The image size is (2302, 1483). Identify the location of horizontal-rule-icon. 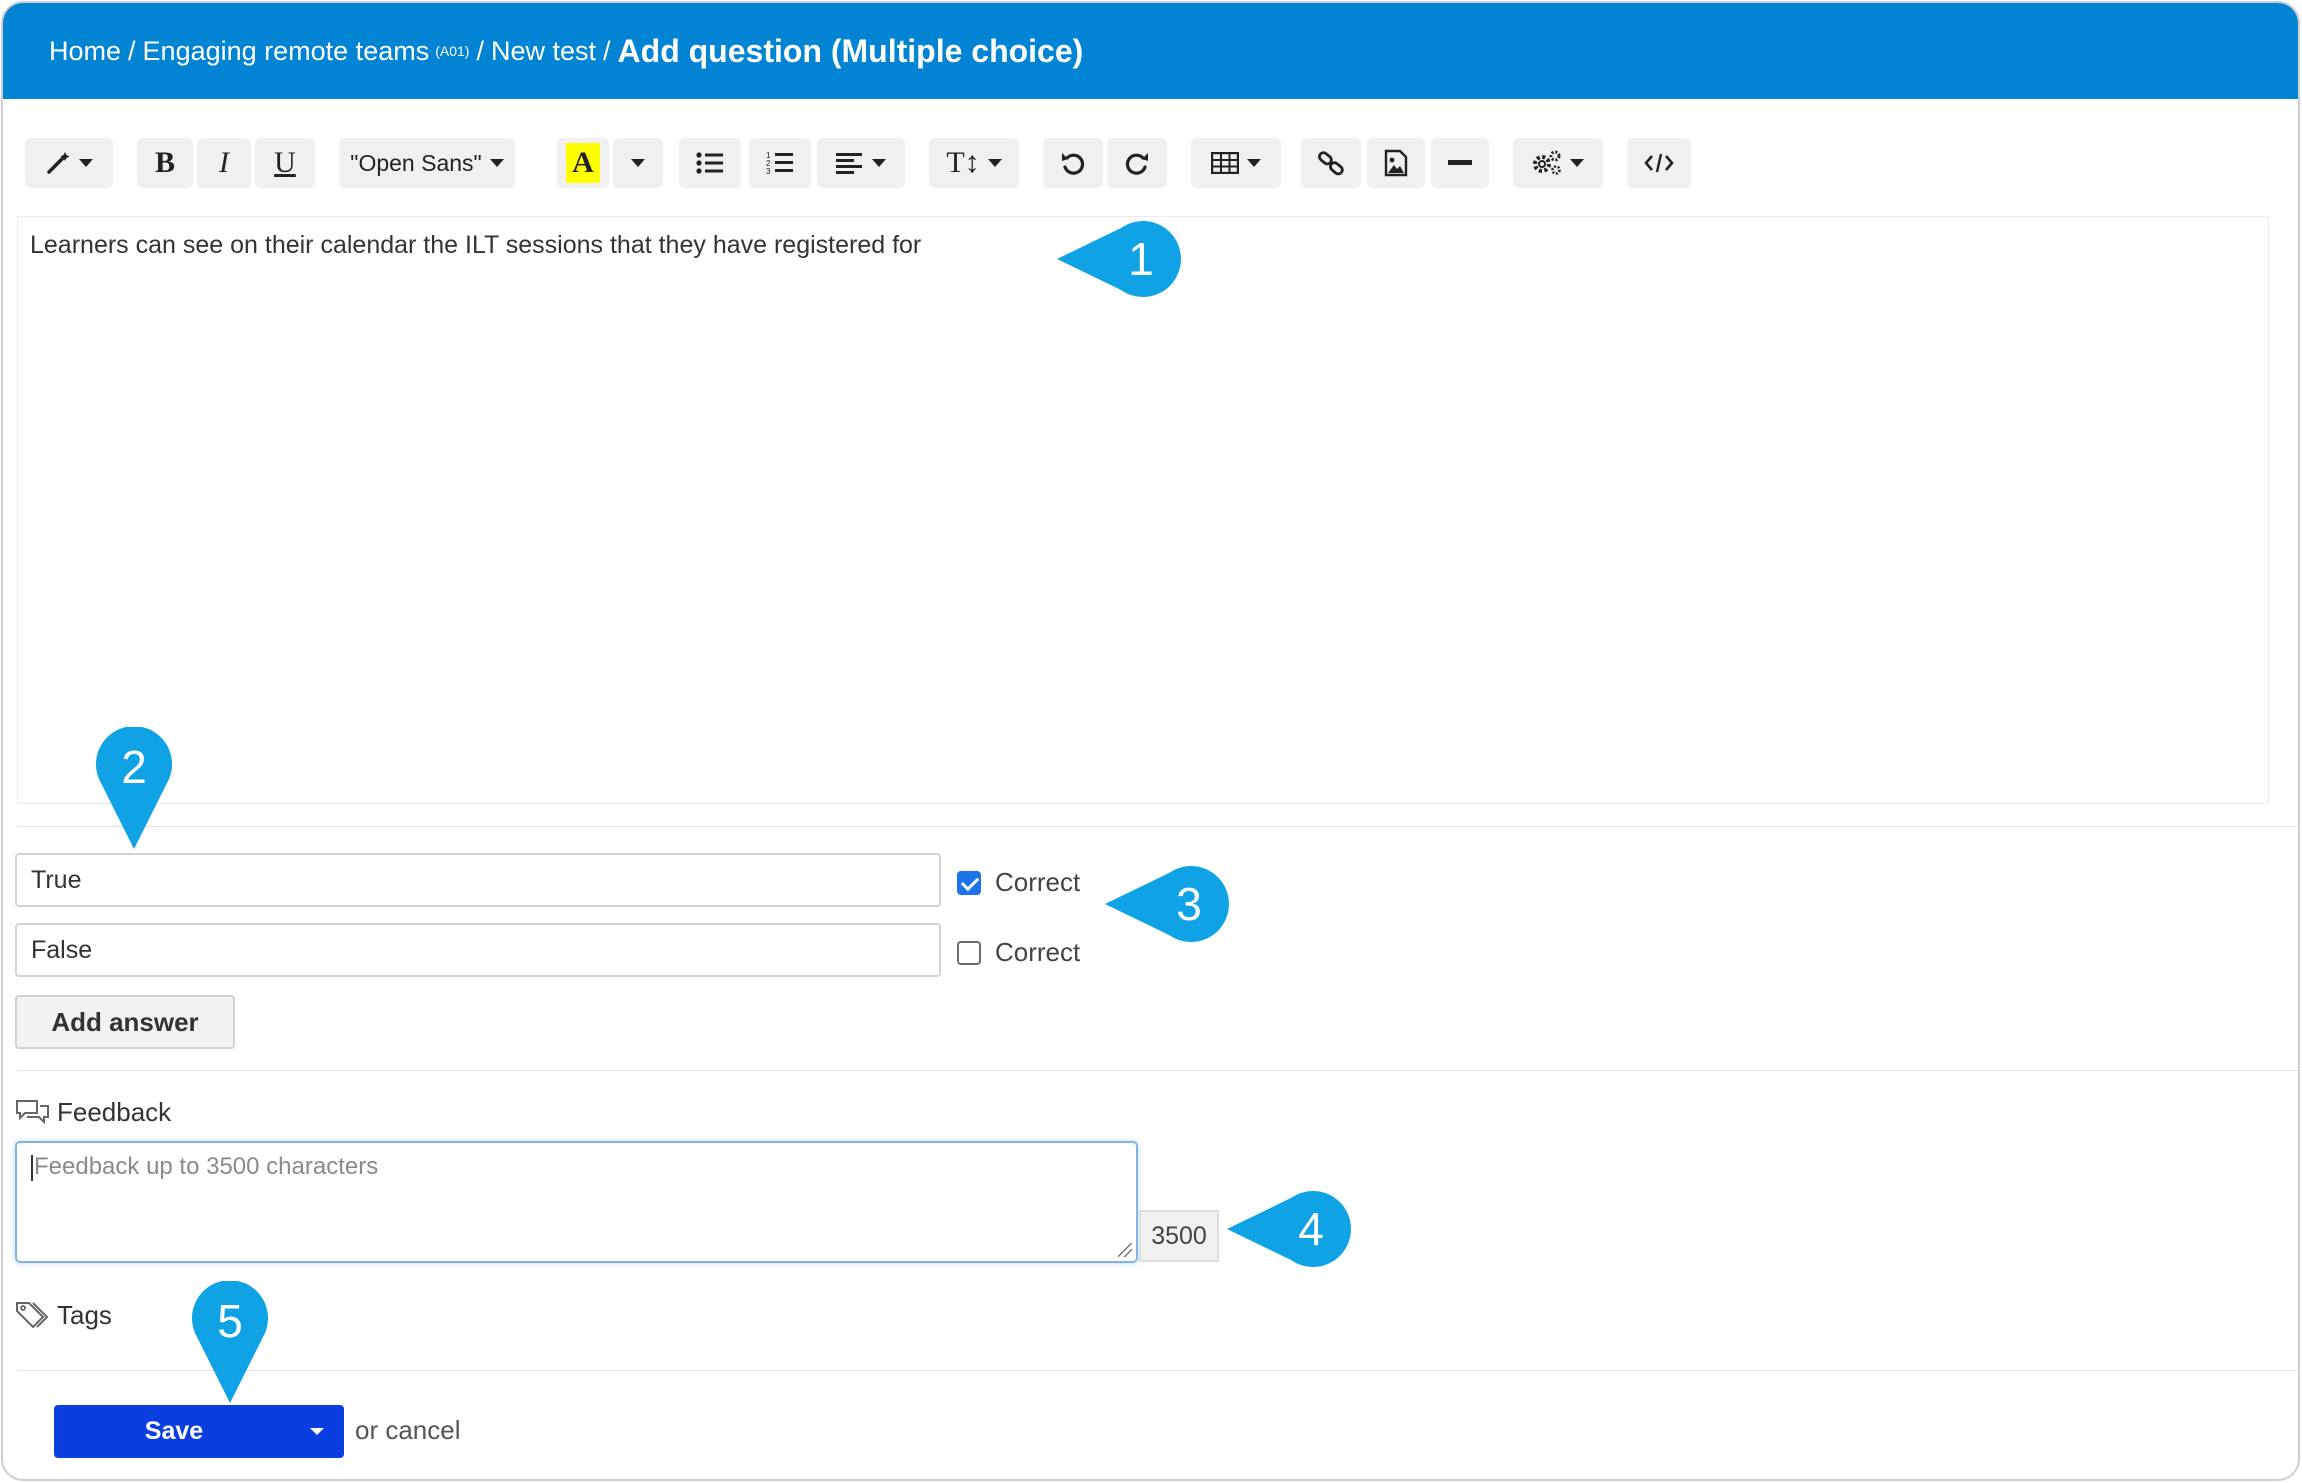
(1460, 162).